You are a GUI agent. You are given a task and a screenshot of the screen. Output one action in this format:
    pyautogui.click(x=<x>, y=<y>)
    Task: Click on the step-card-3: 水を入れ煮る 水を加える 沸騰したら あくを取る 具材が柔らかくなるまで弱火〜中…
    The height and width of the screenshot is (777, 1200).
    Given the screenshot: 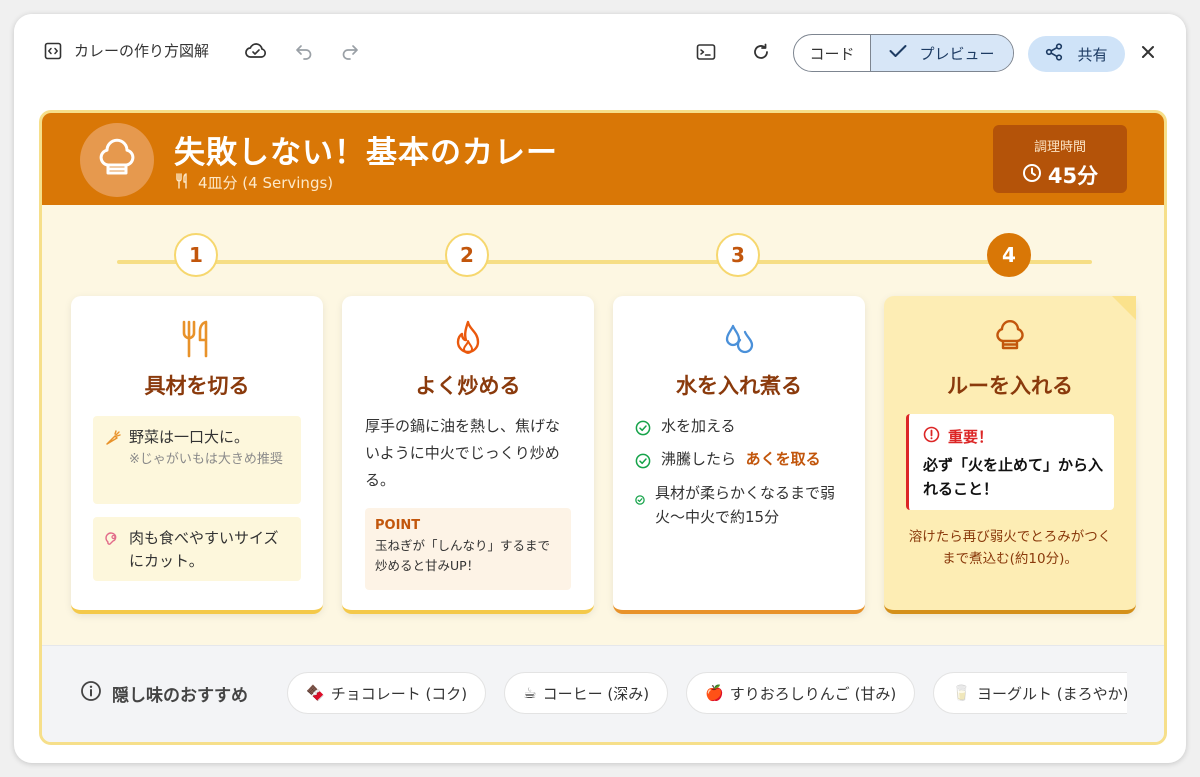 What is the action you would take?
    pyautogui.click(x=739, y=455)
    